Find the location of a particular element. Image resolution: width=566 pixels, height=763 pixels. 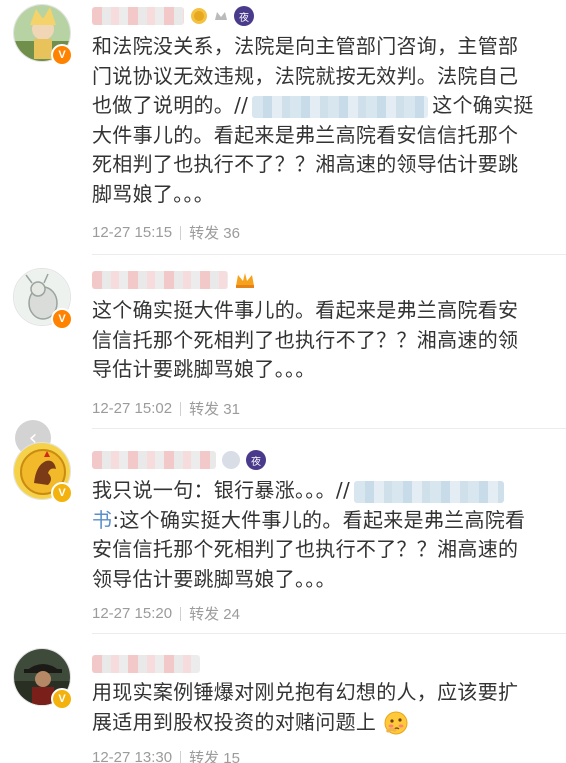

comment-line: 信信托那个死相判了也执行不了？？湘高速的领 is located at coordinates (305, 339).